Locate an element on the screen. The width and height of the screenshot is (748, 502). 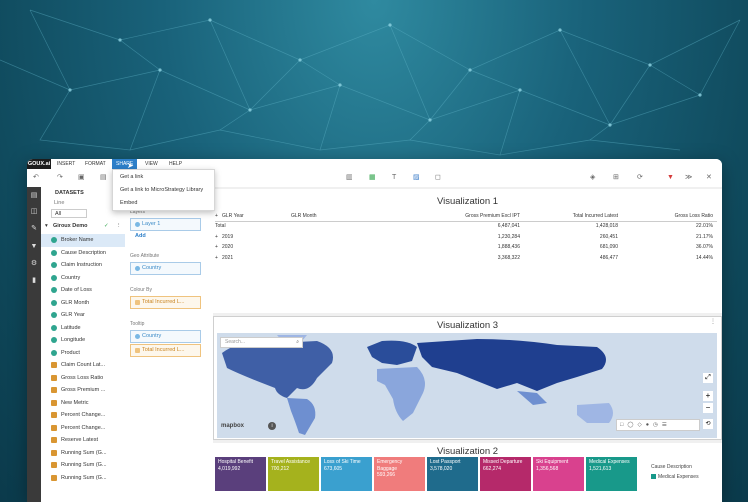
grid-row: Total 6,487,041 1,428,018 22.01% is located at coordinates (466, 228).